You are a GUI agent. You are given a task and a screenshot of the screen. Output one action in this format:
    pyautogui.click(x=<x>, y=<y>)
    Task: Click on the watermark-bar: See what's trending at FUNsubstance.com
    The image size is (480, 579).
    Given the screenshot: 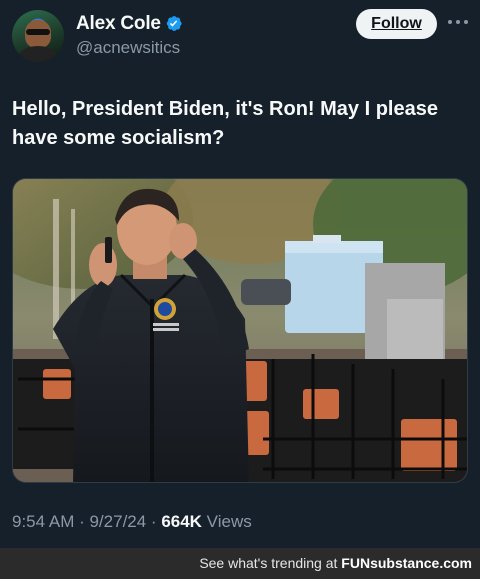 What is the action you would take?
    pyautogui.click(x=240, y=563)
    